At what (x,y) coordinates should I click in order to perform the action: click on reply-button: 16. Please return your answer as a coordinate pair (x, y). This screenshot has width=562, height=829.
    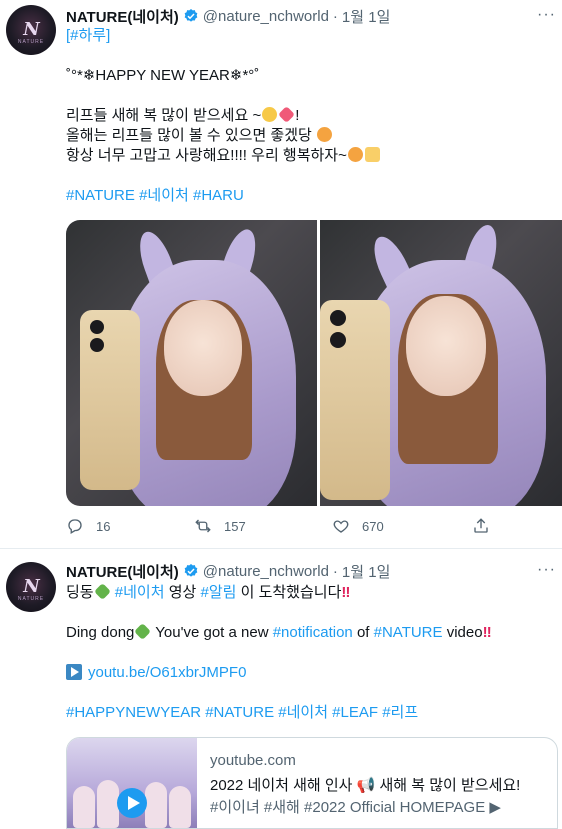
    Looking at the image, I should click on (88, 526).